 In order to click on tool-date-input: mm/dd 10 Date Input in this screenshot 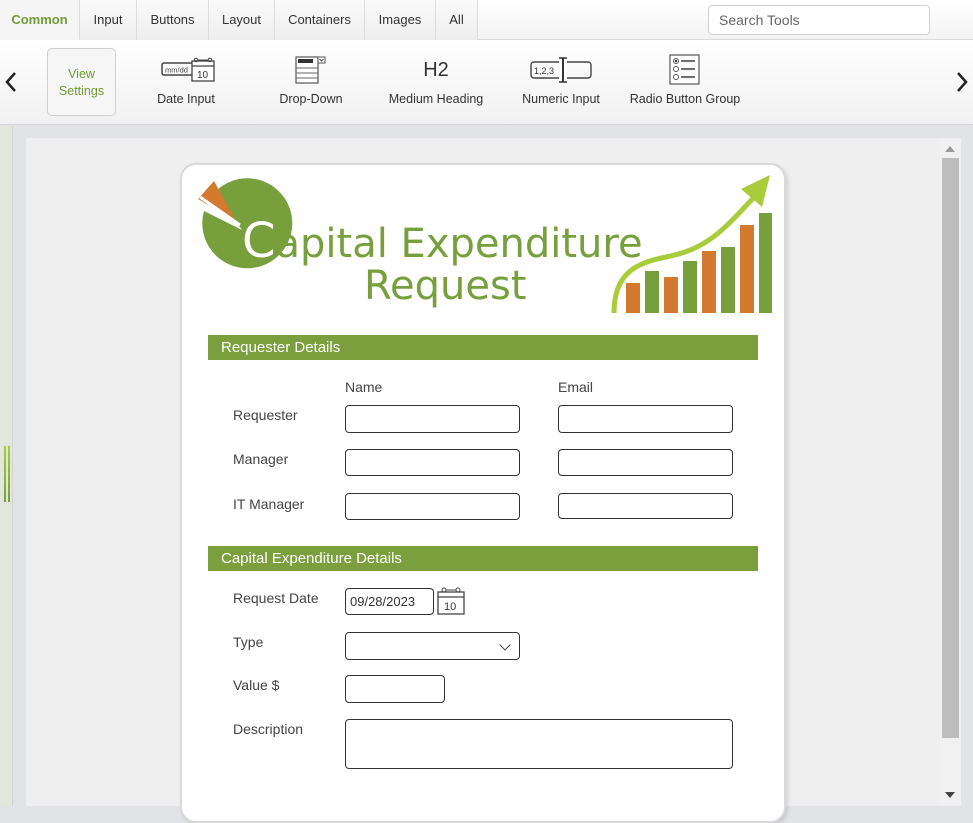, I will do `click(186, 83)`.